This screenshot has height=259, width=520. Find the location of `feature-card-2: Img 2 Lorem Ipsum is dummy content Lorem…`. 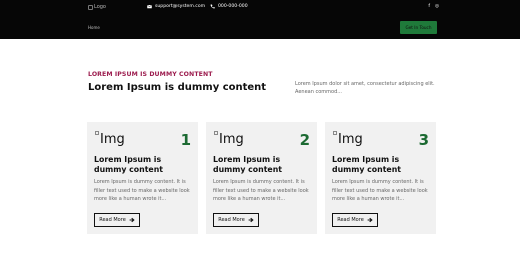

feature-card-2: Img 2 Lorem Ipsum is dummy content Lorem… is located at coordinates (261, 178).